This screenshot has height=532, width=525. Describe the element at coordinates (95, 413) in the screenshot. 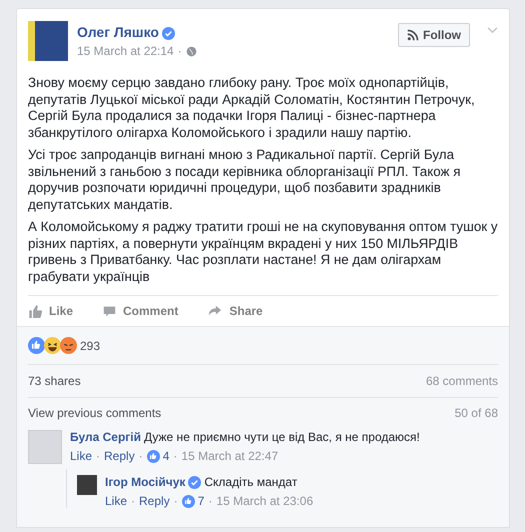

I see `view-previous-link: View previous comments` at that location.